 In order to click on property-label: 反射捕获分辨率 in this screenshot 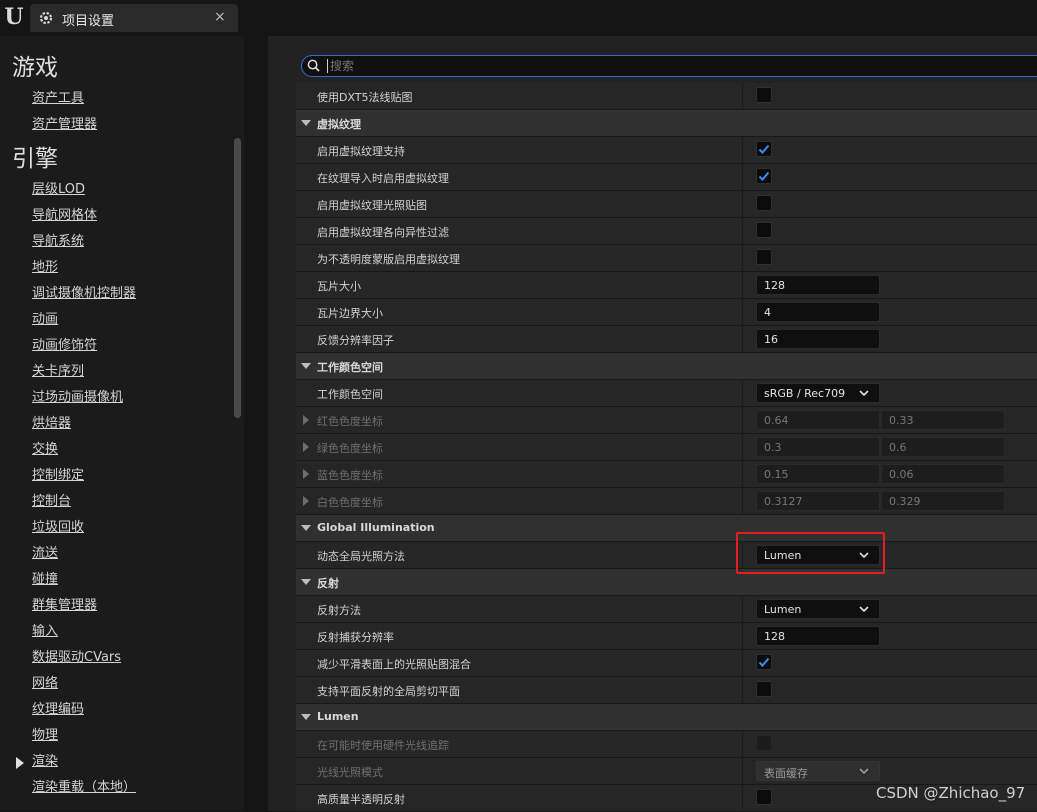, I will do `click(355, 637)`.